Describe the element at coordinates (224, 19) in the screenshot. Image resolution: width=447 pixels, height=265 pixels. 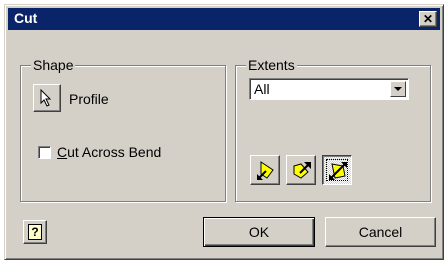
I see `title-bar: Cut ✕` at that location.